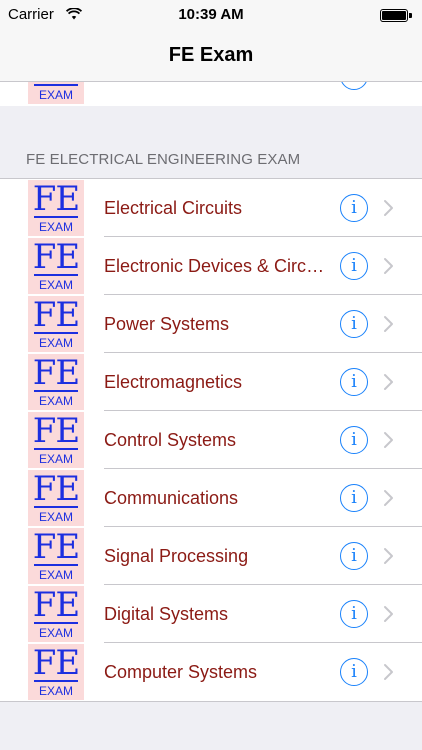  Describe the element at coordinates (394, 15) in the screenshot. I see `battery-icon` at that location.